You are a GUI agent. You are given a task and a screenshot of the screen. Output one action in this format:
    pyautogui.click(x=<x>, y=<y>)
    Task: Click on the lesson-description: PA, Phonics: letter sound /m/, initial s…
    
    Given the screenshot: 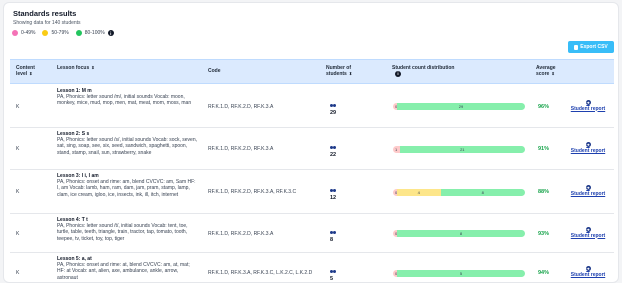 What is the action you would take?
    pyautogui.click(x=124, y=100)
    